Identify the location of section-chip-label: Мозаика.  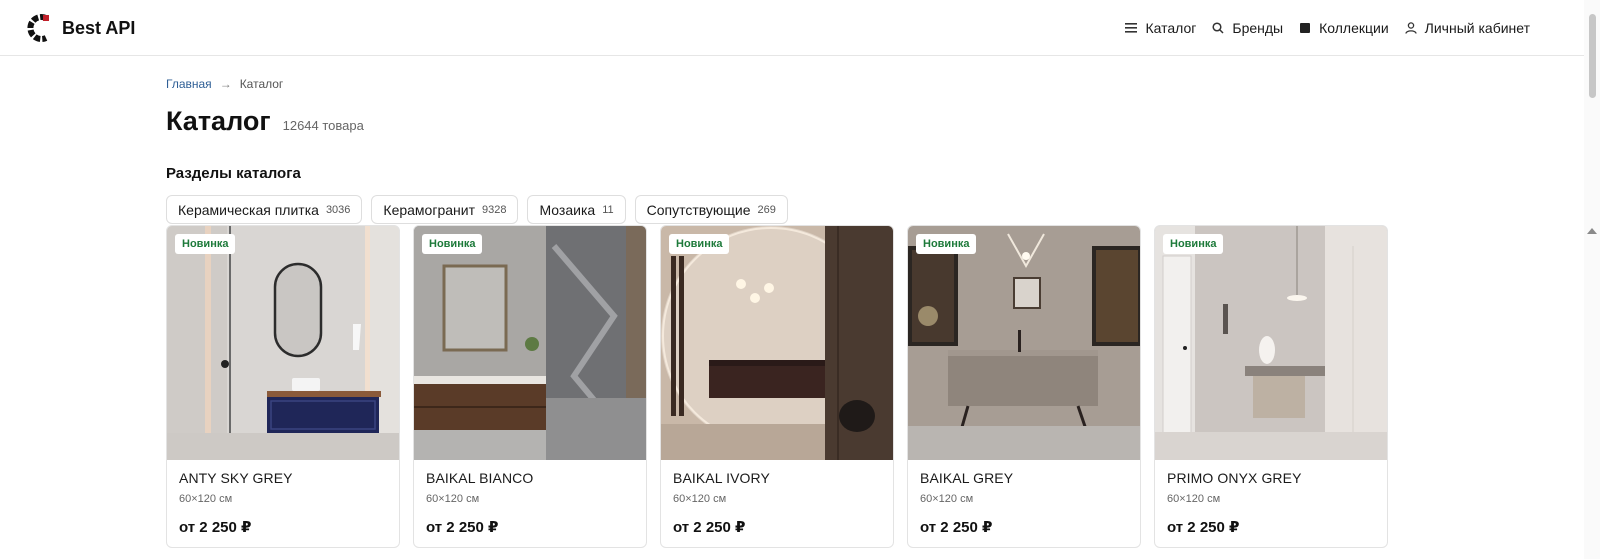
(567, 209).